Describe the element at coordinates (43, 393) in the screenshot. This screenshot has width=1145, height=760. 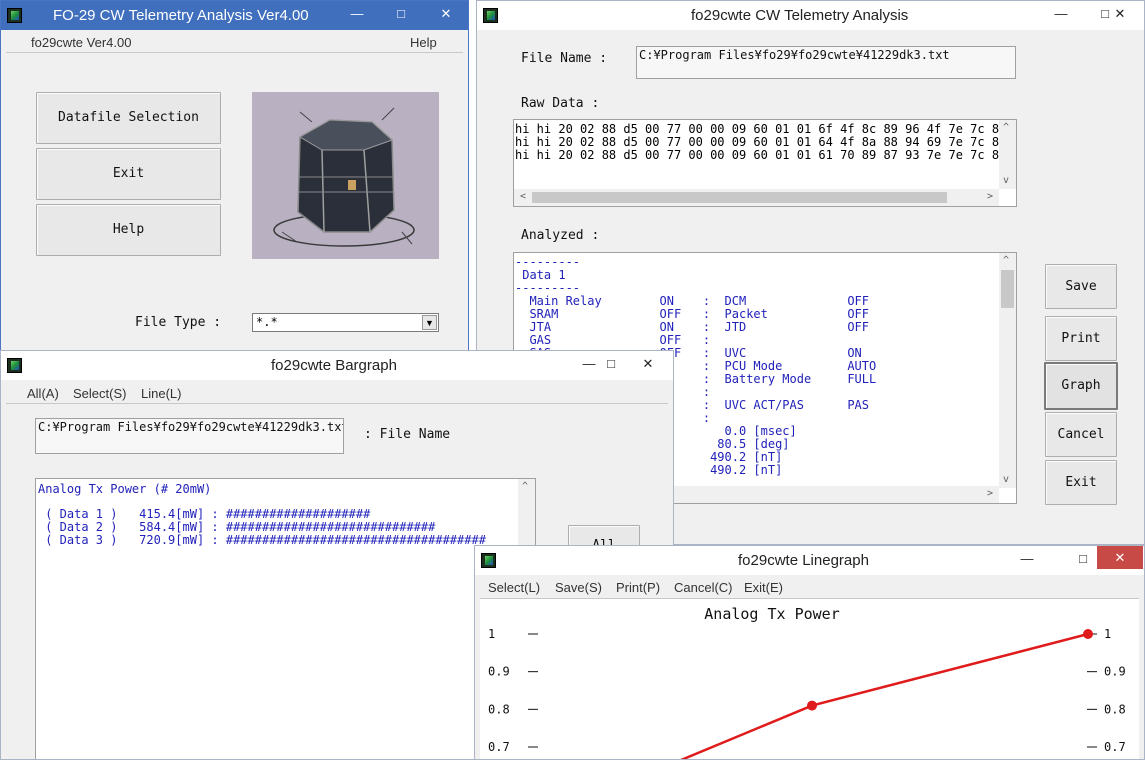
I see `menu-all: All(A)` at that location.